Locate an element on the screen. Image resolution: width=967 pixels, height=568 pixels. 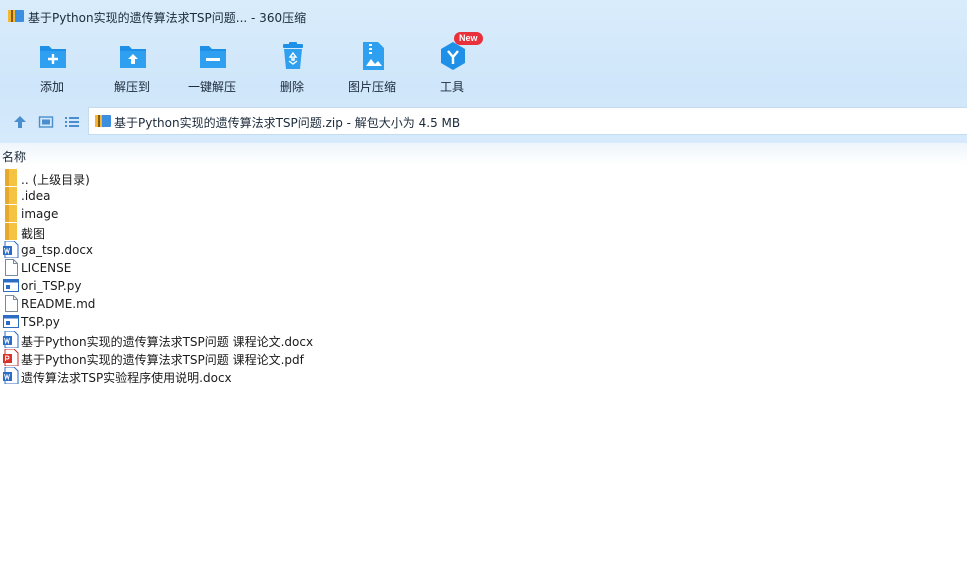
add-label: 添加 is located at coordinates (51, 87).